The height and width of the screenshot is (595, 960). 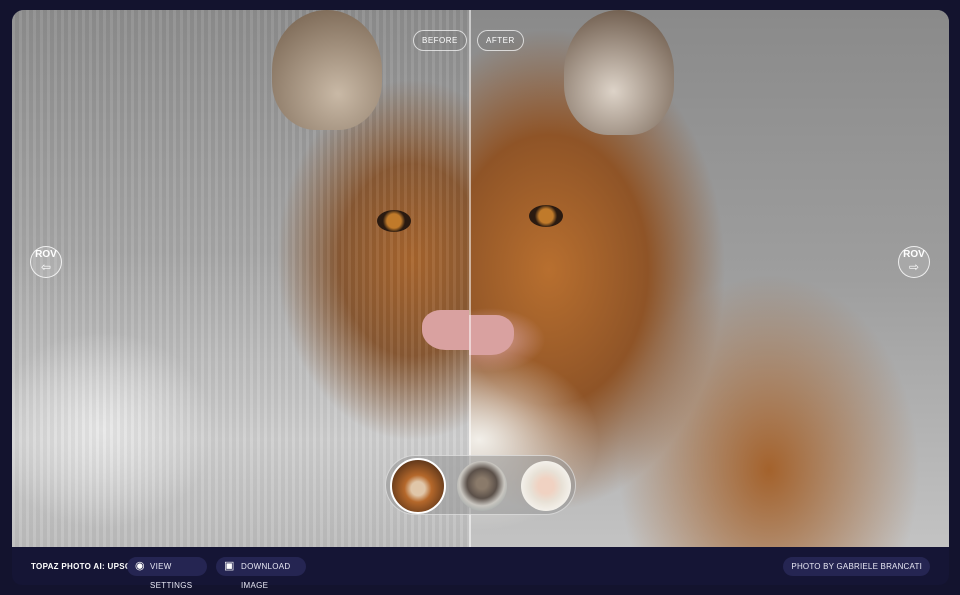 What do you see at coordinates (266, 576) in the screenshot?
I see `download-image-label: DOWNLOAD IMAGE` at bounding box center [266, 576].